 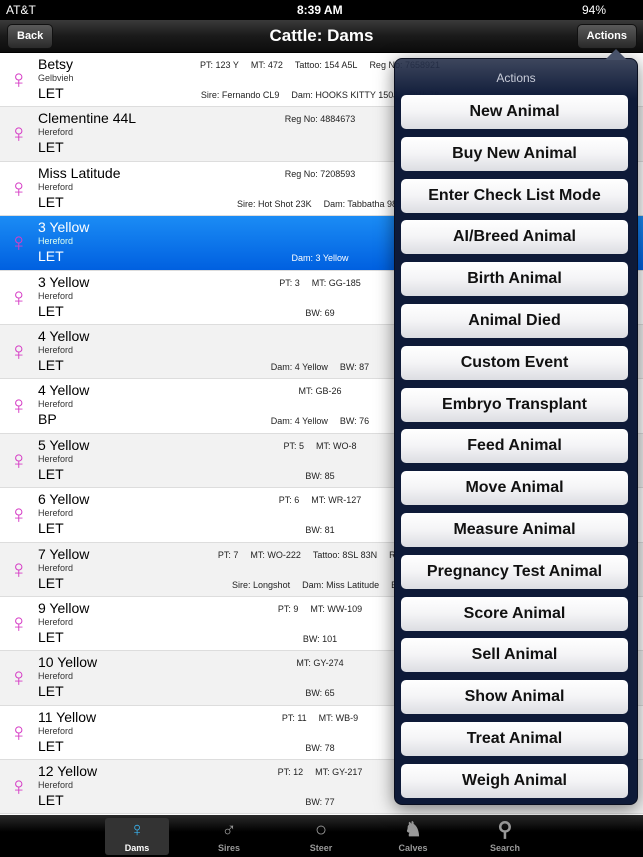 What do you see at coordinates (47, 419) in the screenshot?
I see `animal-status: BP` at bounding box center [47, 419].